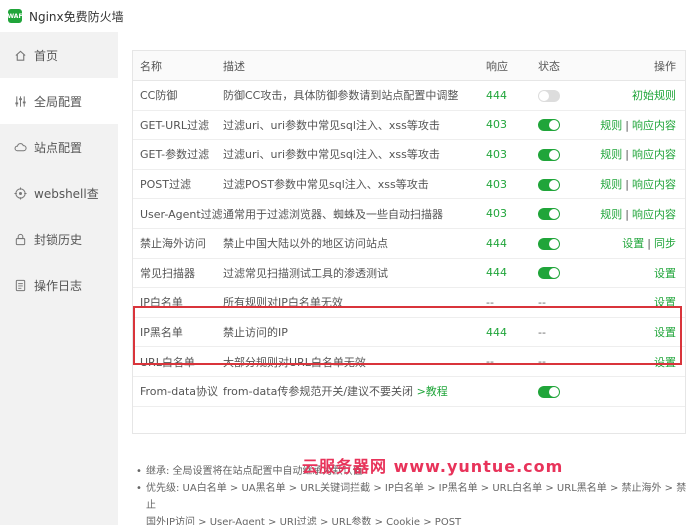 The height and width of the screenshot is (525, 700). Describe the element at coordinates (294, 362) in the screenshot. I see `row-desc: 大部分规则对URL白名单无效` at that location.